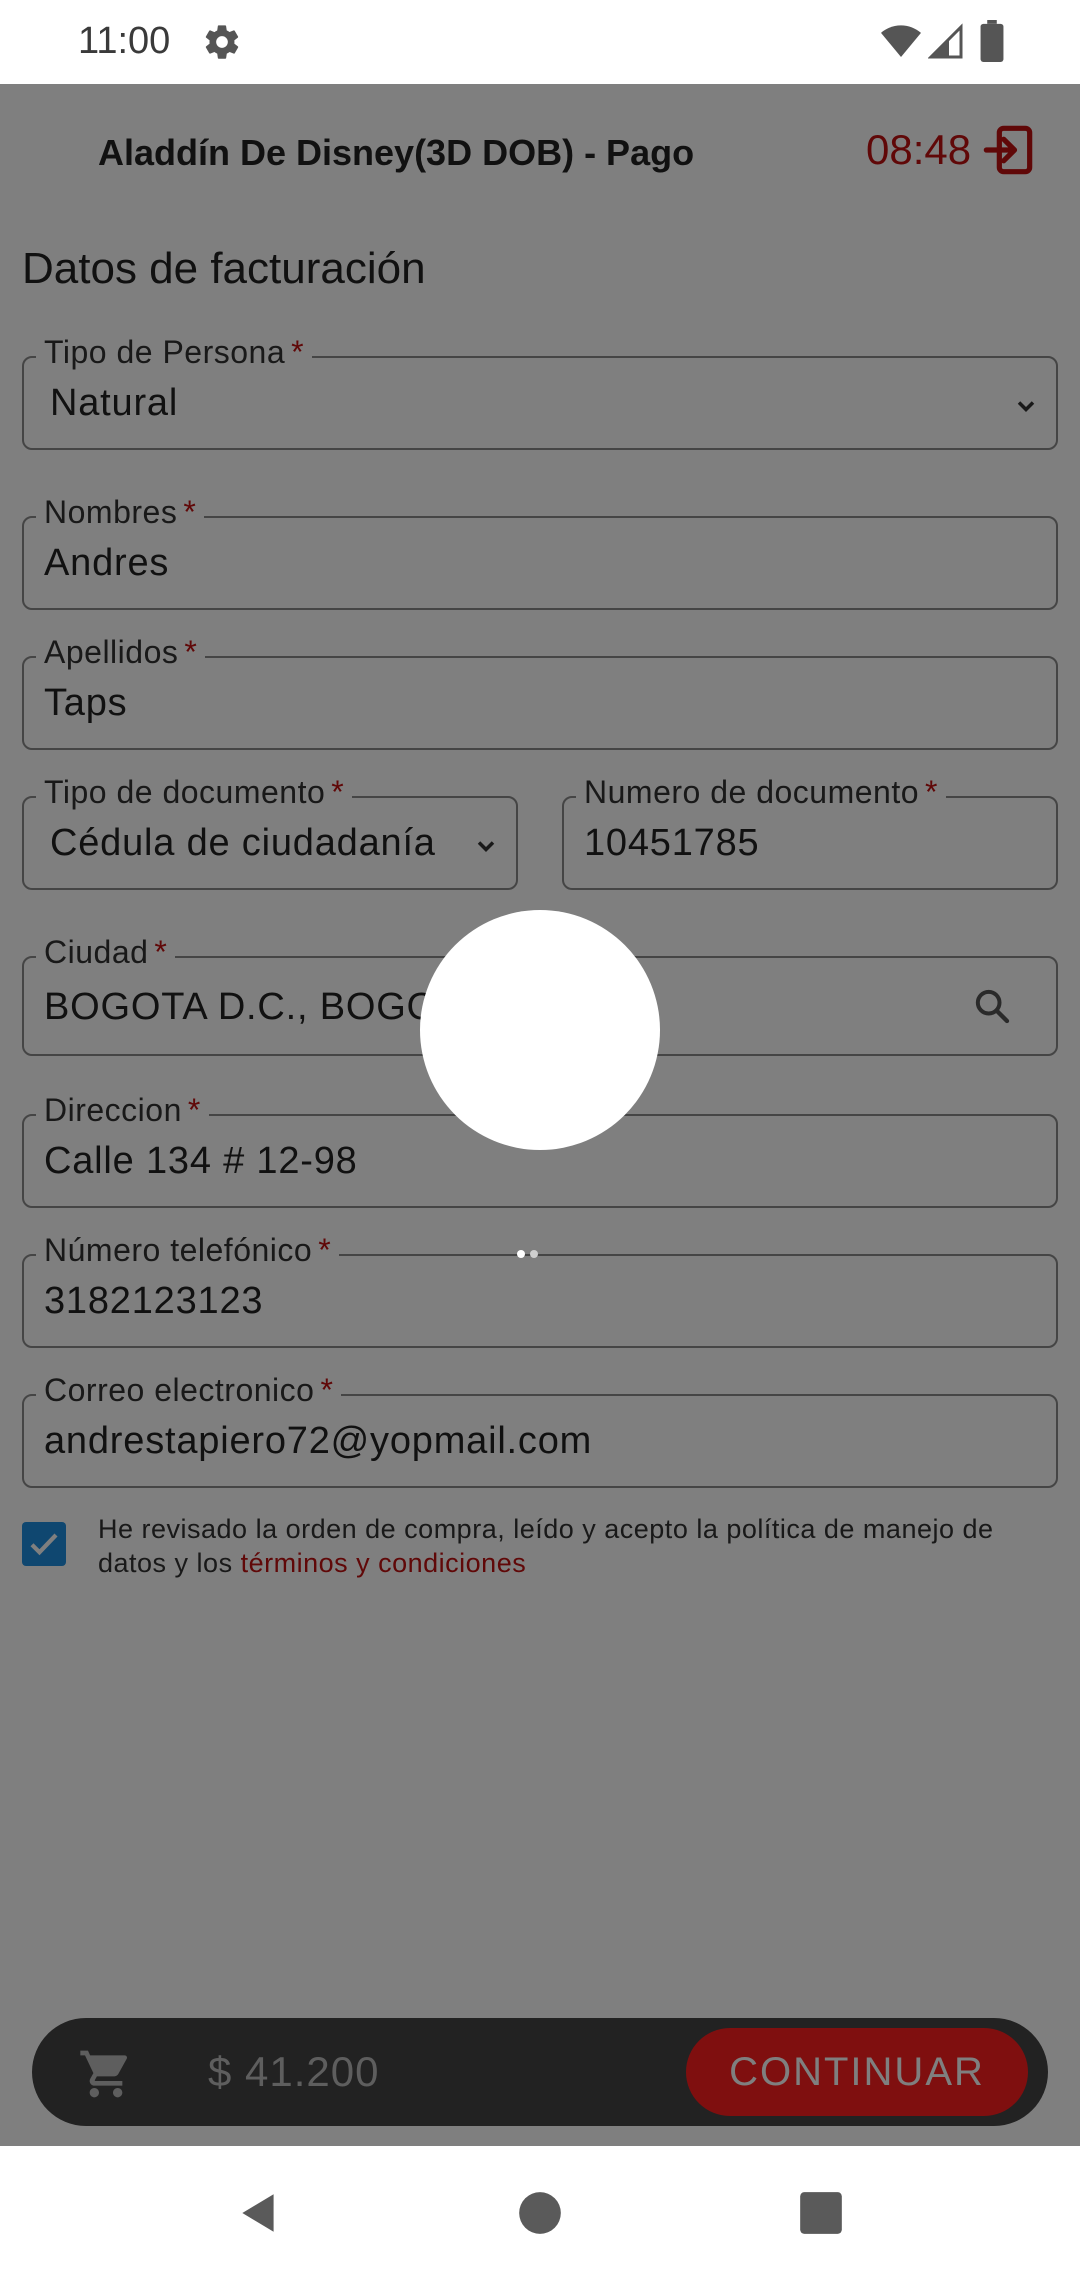  What do you see at coordinates (821, 2213) in the screenshot?
I see `recents-icon` at bounding box center [821, 2213].